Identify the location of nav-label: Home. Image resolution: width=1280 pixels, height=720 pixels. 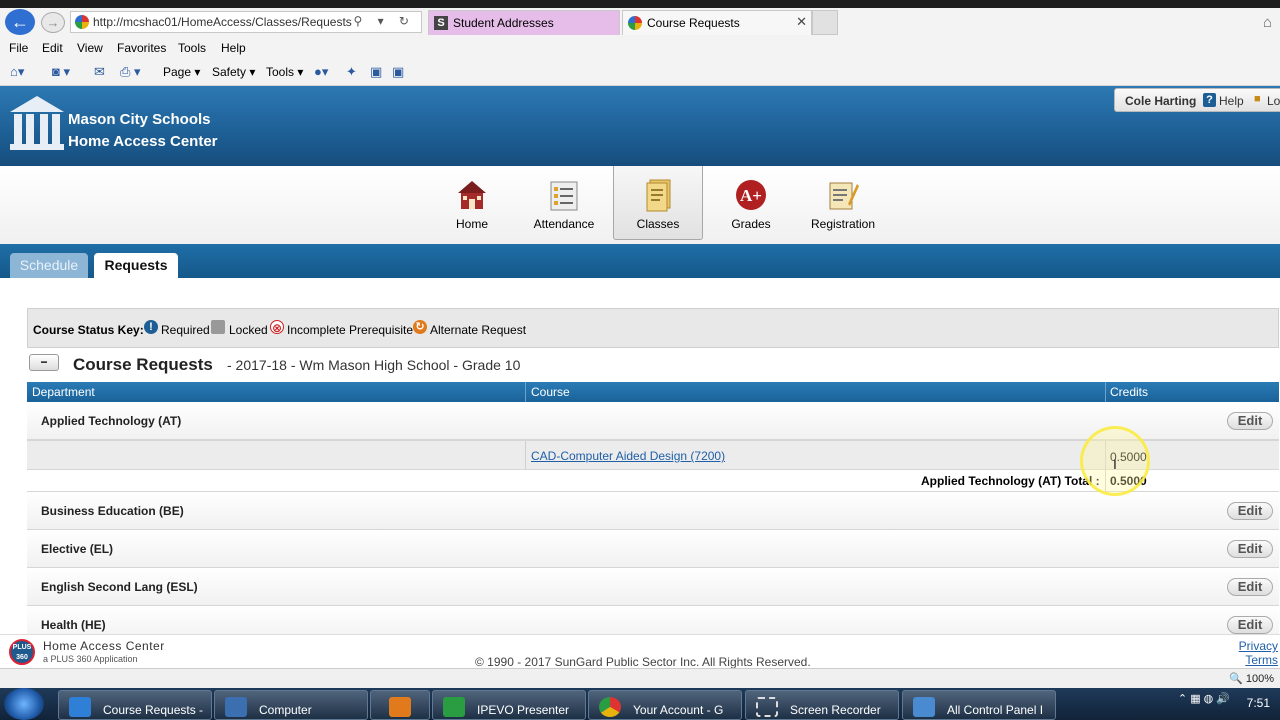
(471, 224).